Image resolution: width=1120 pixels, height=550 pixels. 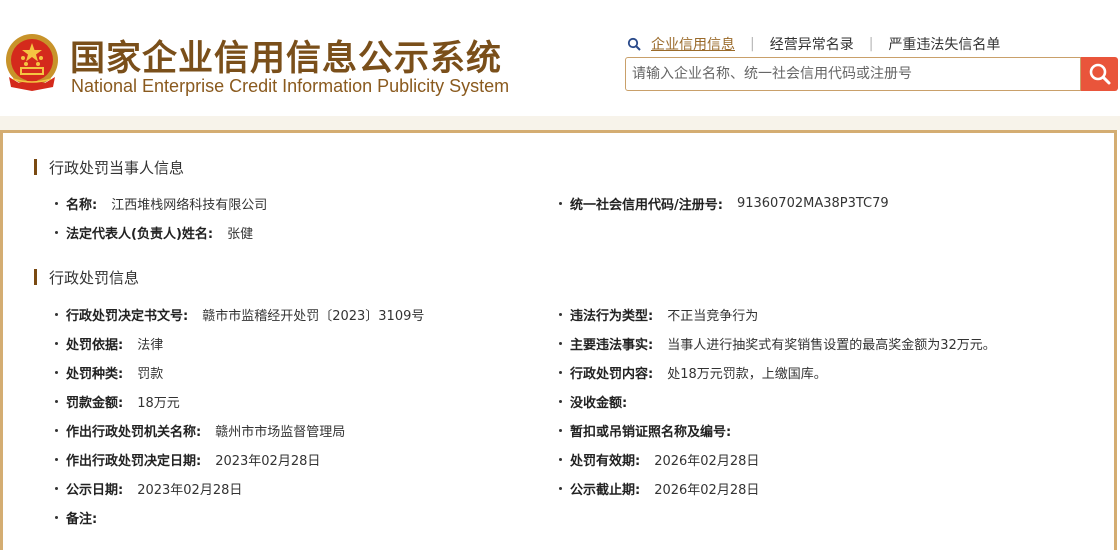 What do you see at coordinates (693, 372) in the screenshot?
I see `field-penalty-content: 行政处罚内容: 处18万元罚款，上缴国库。` at bounding box center [693, 372].